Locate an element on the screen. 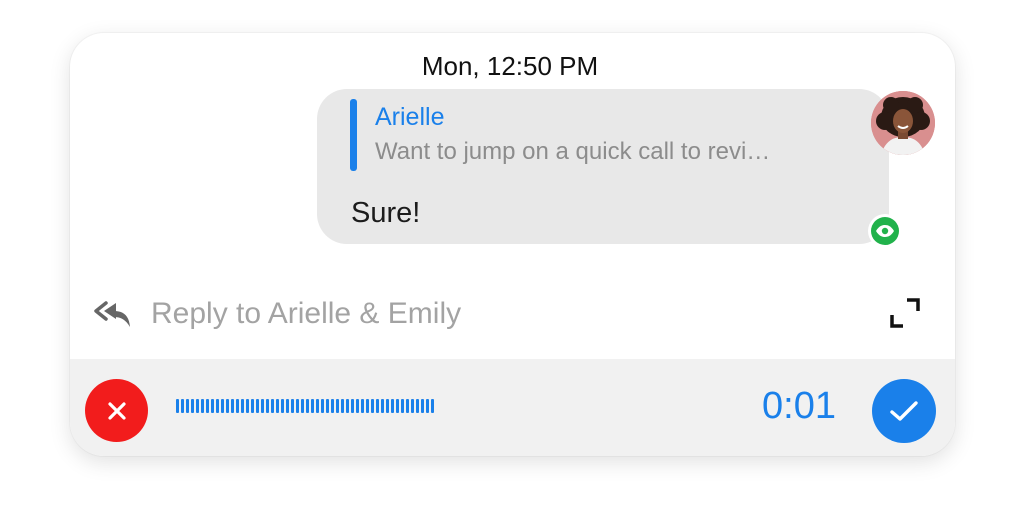 This screenshot has width=1024, height=505. confirm-recording-button is located at coordinates (904, 411).